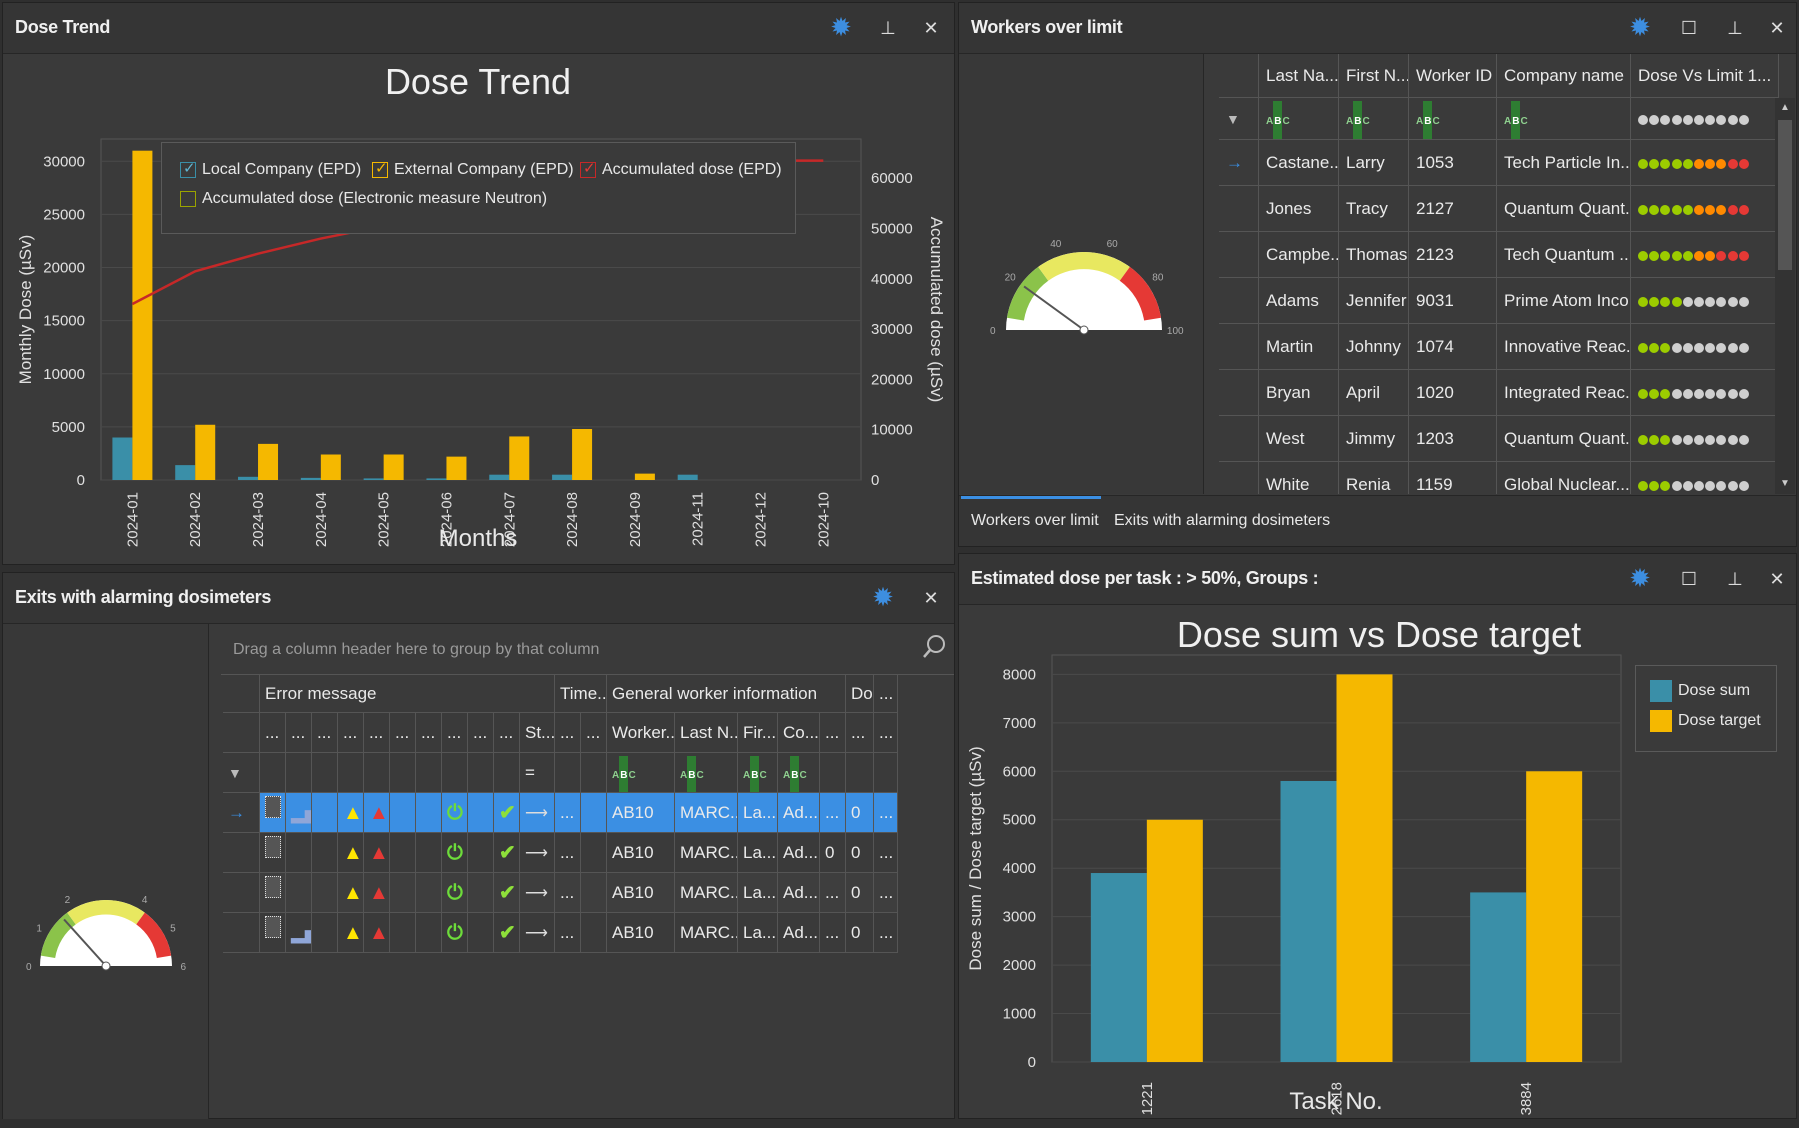  What do you see at coordinates (407, 694) in the screenshot?
I see `band-header-error: Error message` at bounding box center [407, 694].